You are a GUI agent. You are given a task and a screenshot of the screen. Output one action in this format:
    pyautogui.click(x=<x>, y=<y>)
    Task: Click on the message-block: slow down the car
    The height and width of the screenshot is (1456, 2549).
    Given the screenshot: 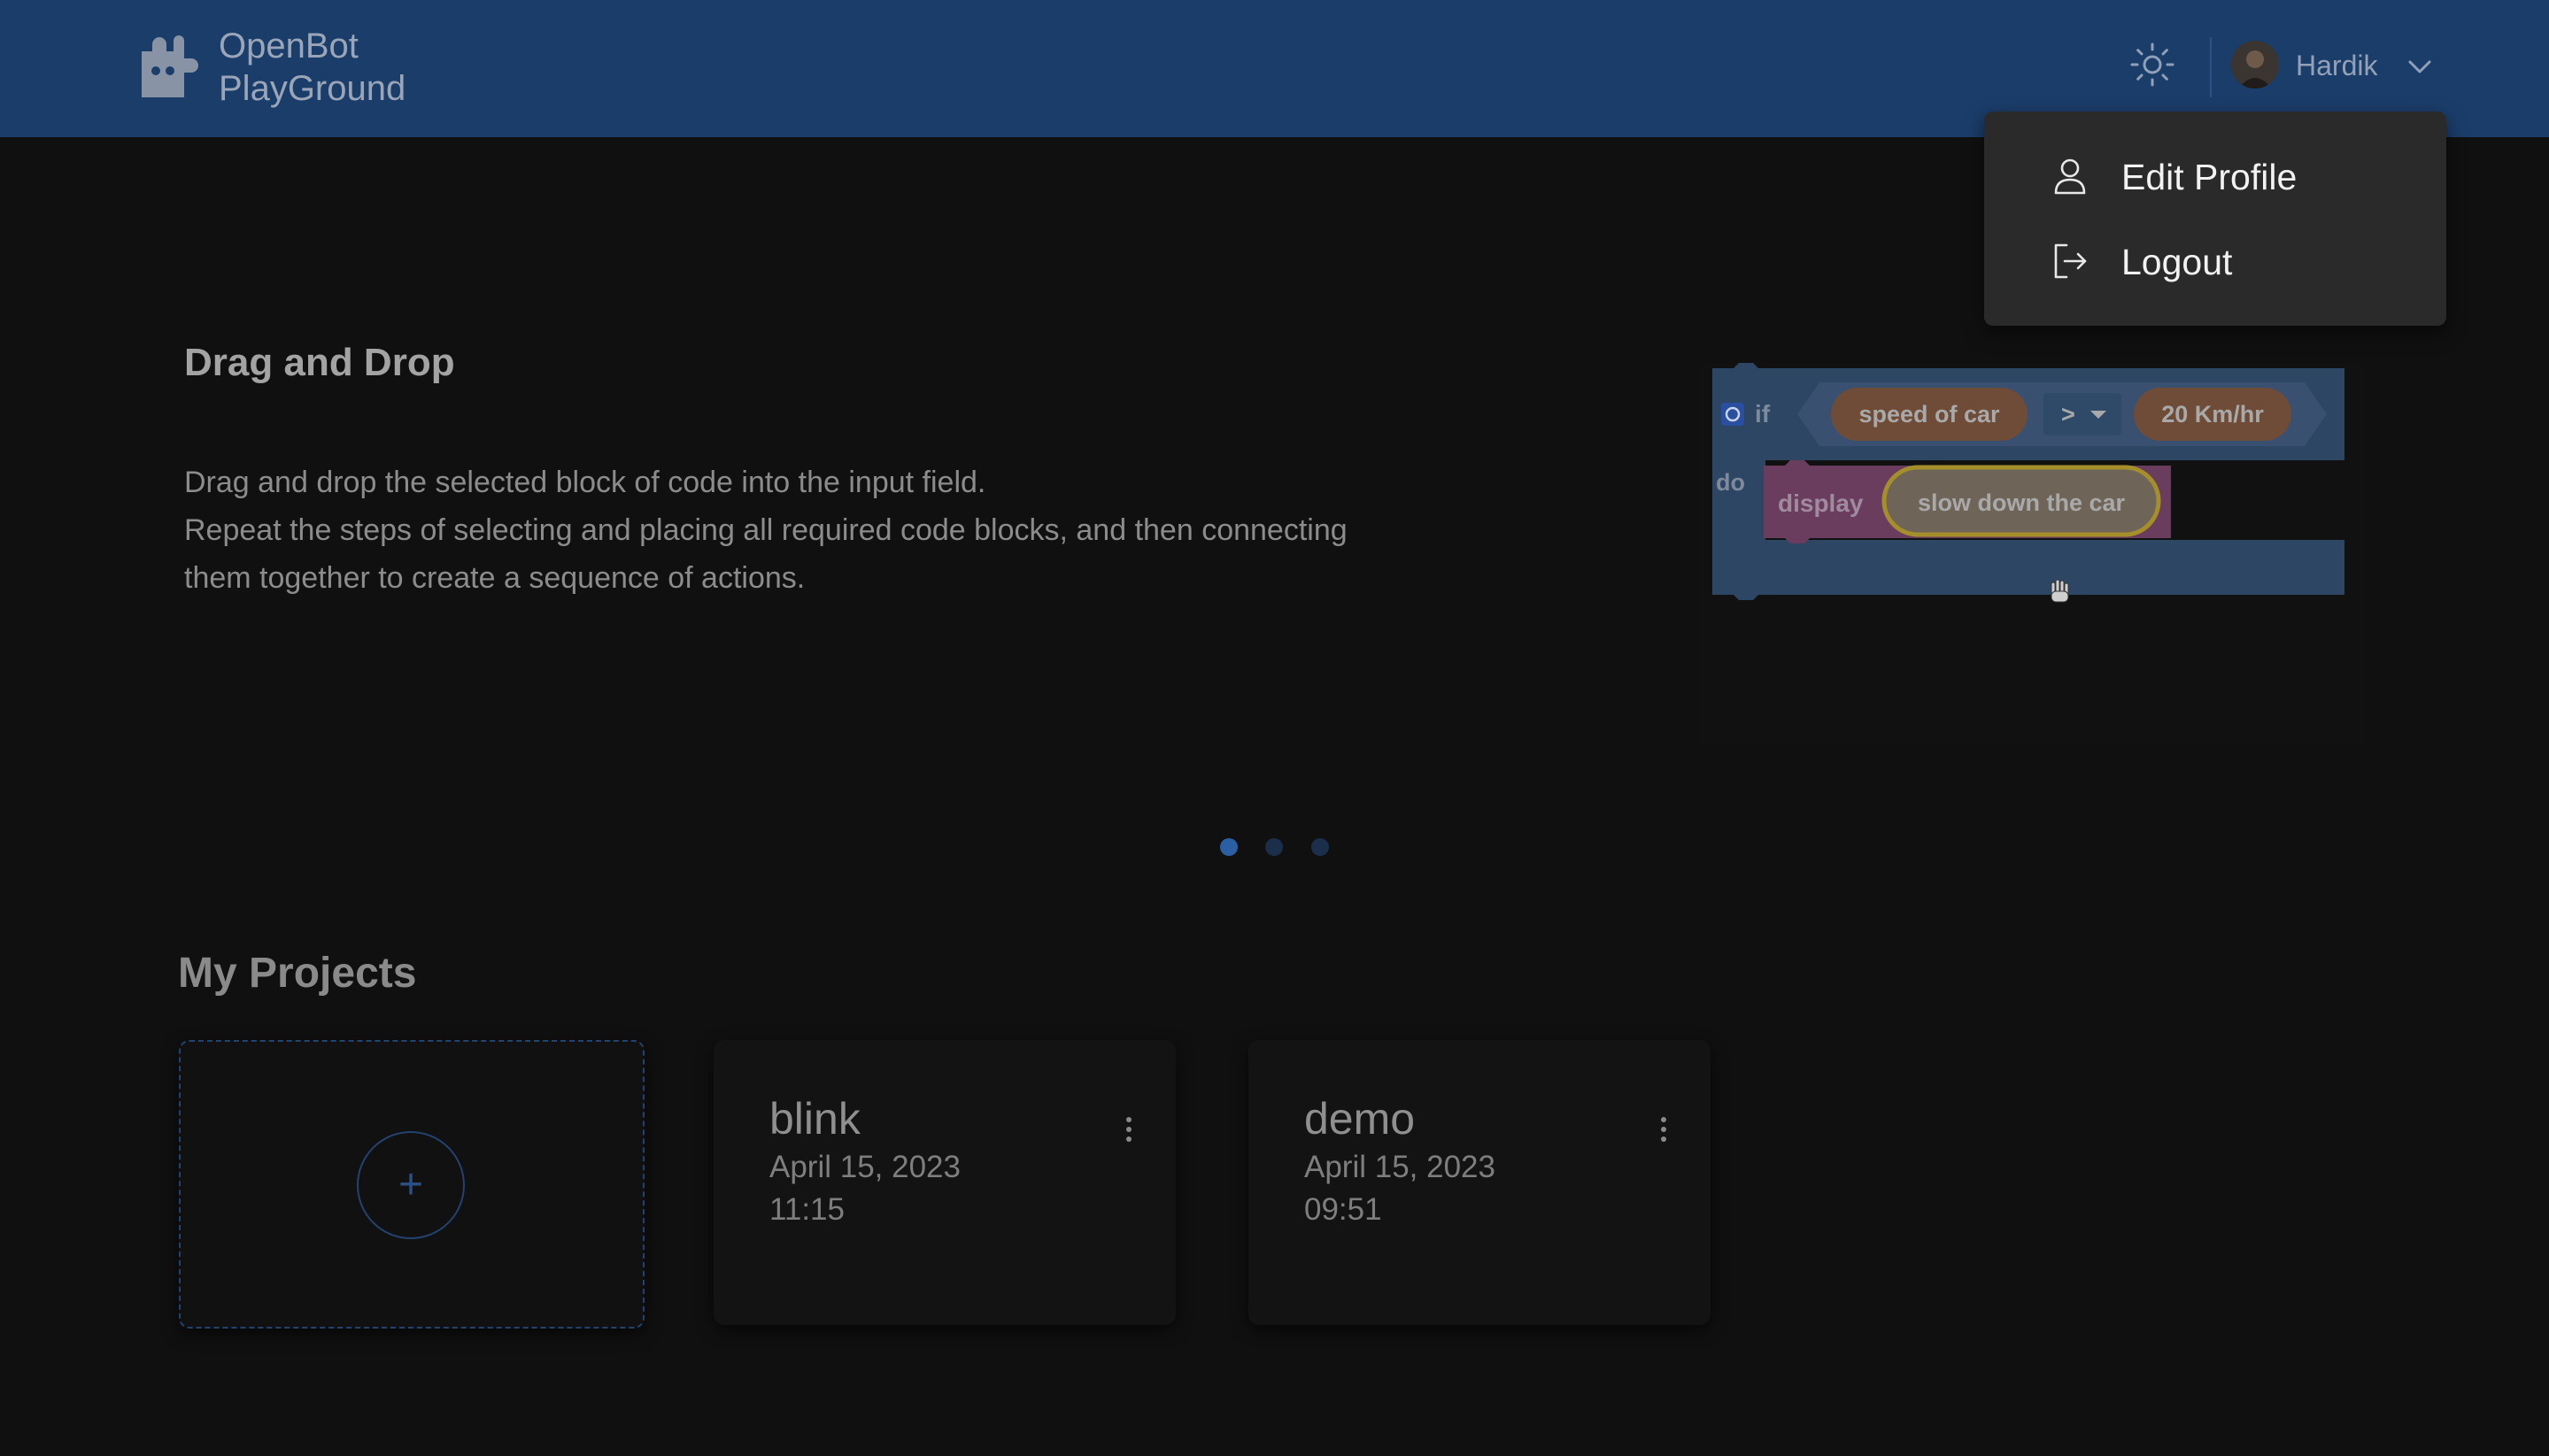 What is the action you would take?
    pyautogui.click(x=2022, y=502)
    